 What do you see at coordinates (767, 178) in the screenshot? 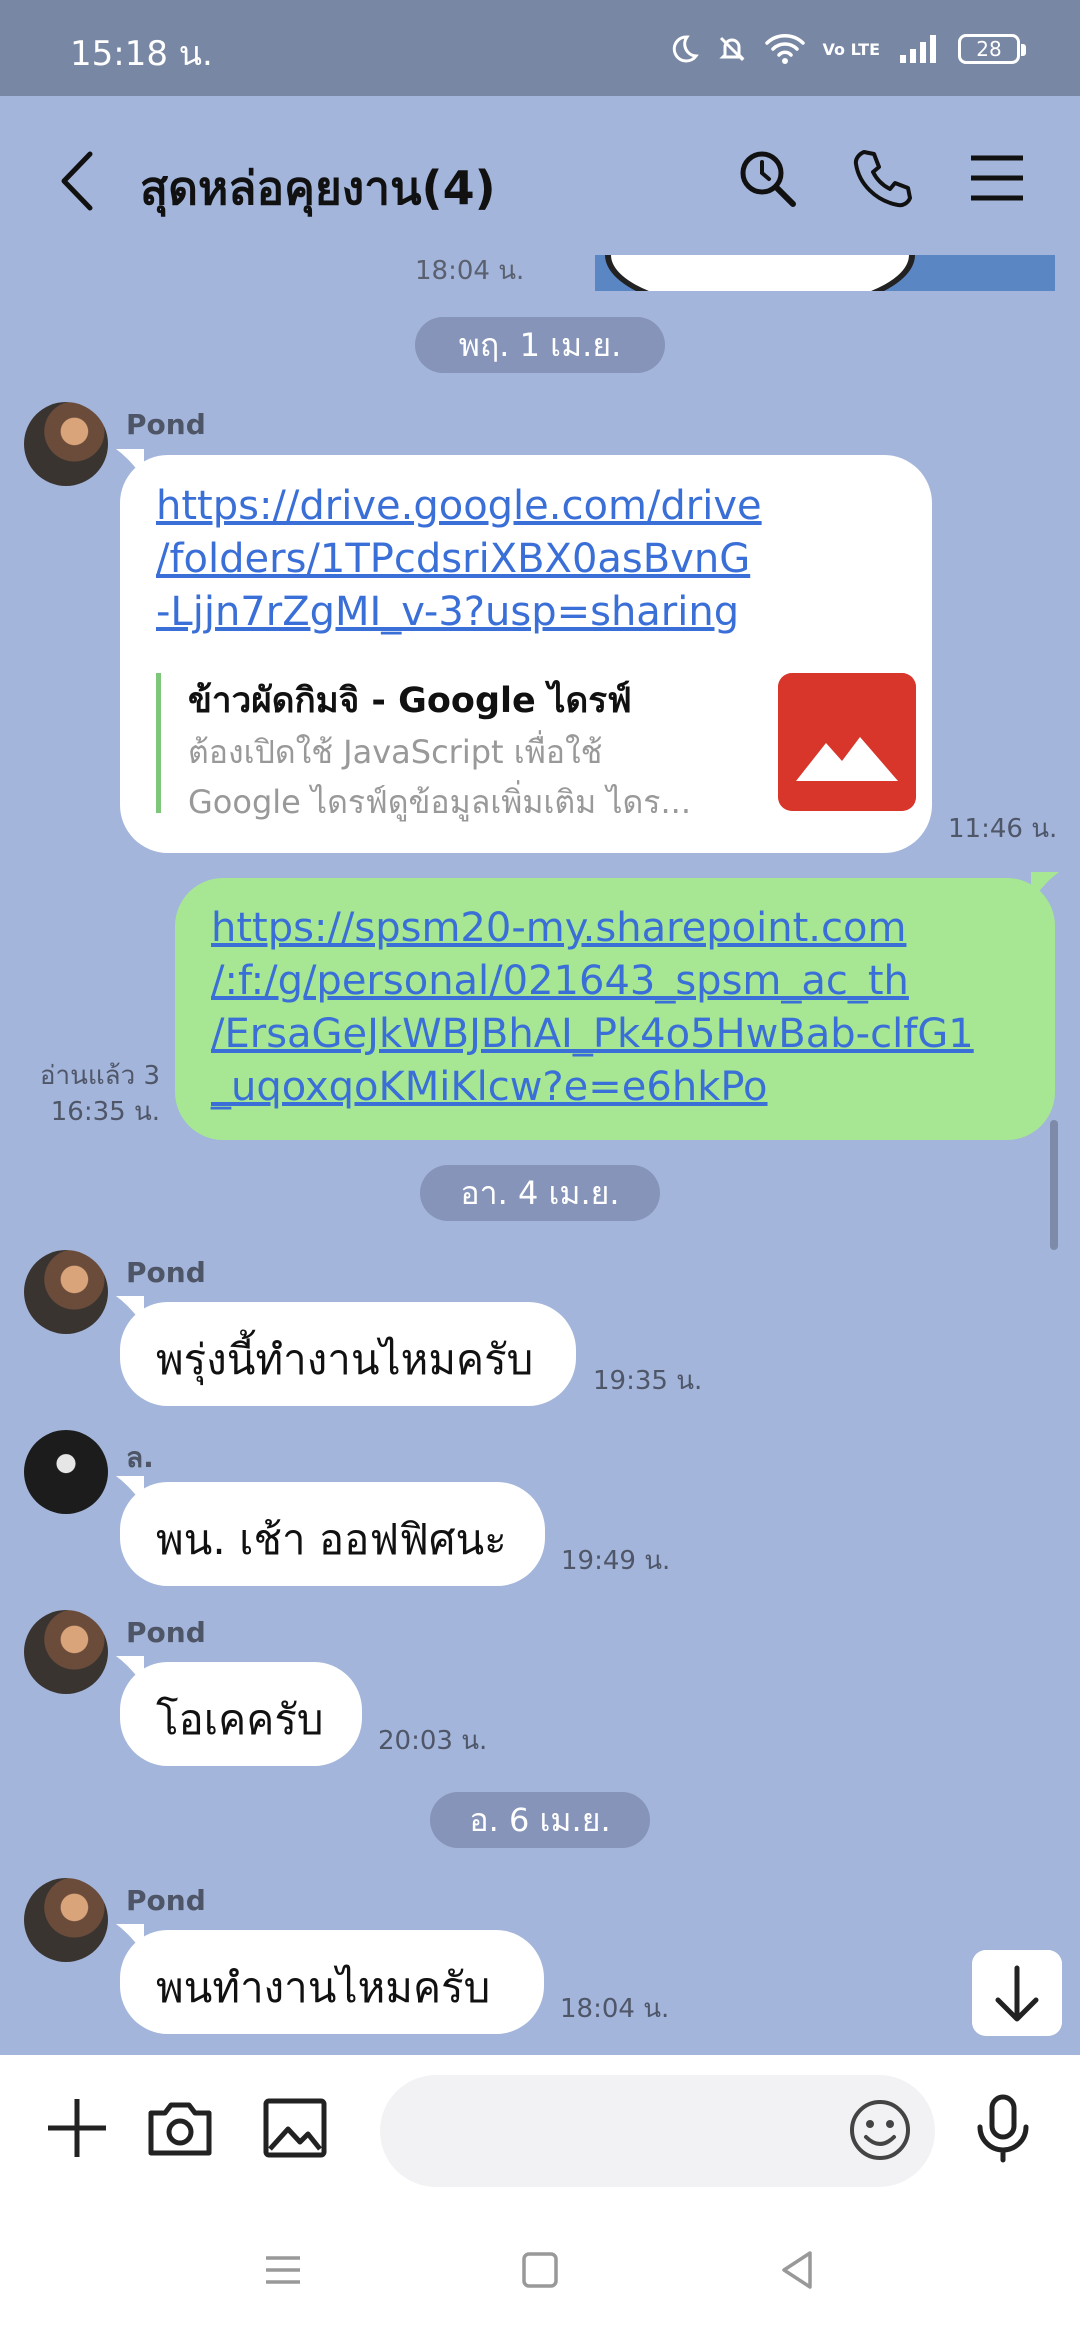
I see `search-icon` at bounding box center [767, 178].